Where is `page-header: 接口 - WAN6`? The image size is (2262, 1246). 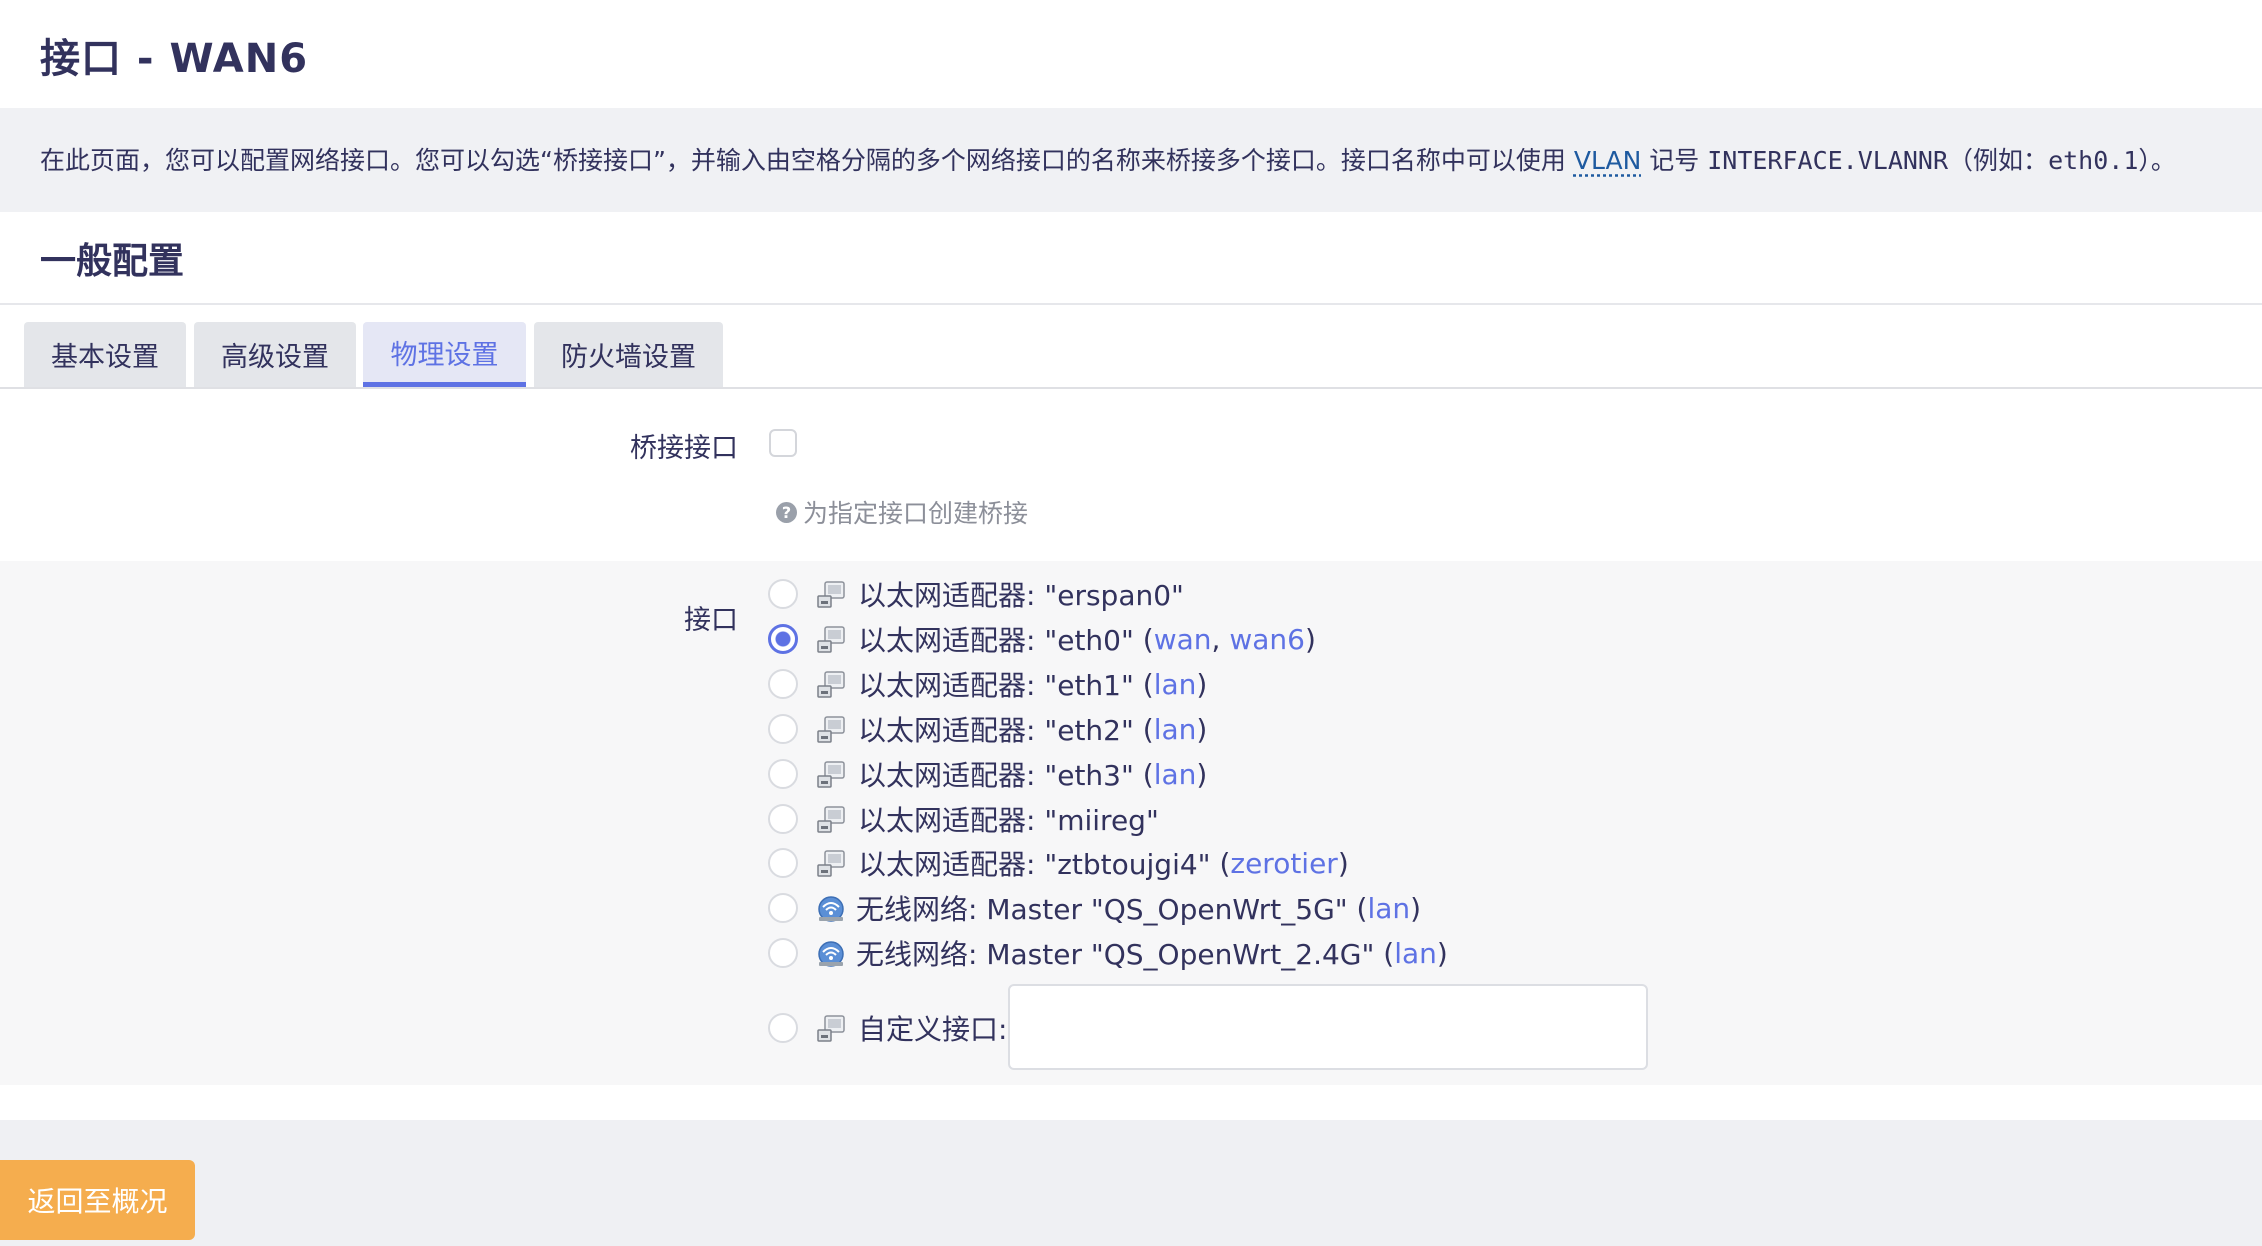 page-header: 接口 - WAN6 is located at coordinates (1131, 54).